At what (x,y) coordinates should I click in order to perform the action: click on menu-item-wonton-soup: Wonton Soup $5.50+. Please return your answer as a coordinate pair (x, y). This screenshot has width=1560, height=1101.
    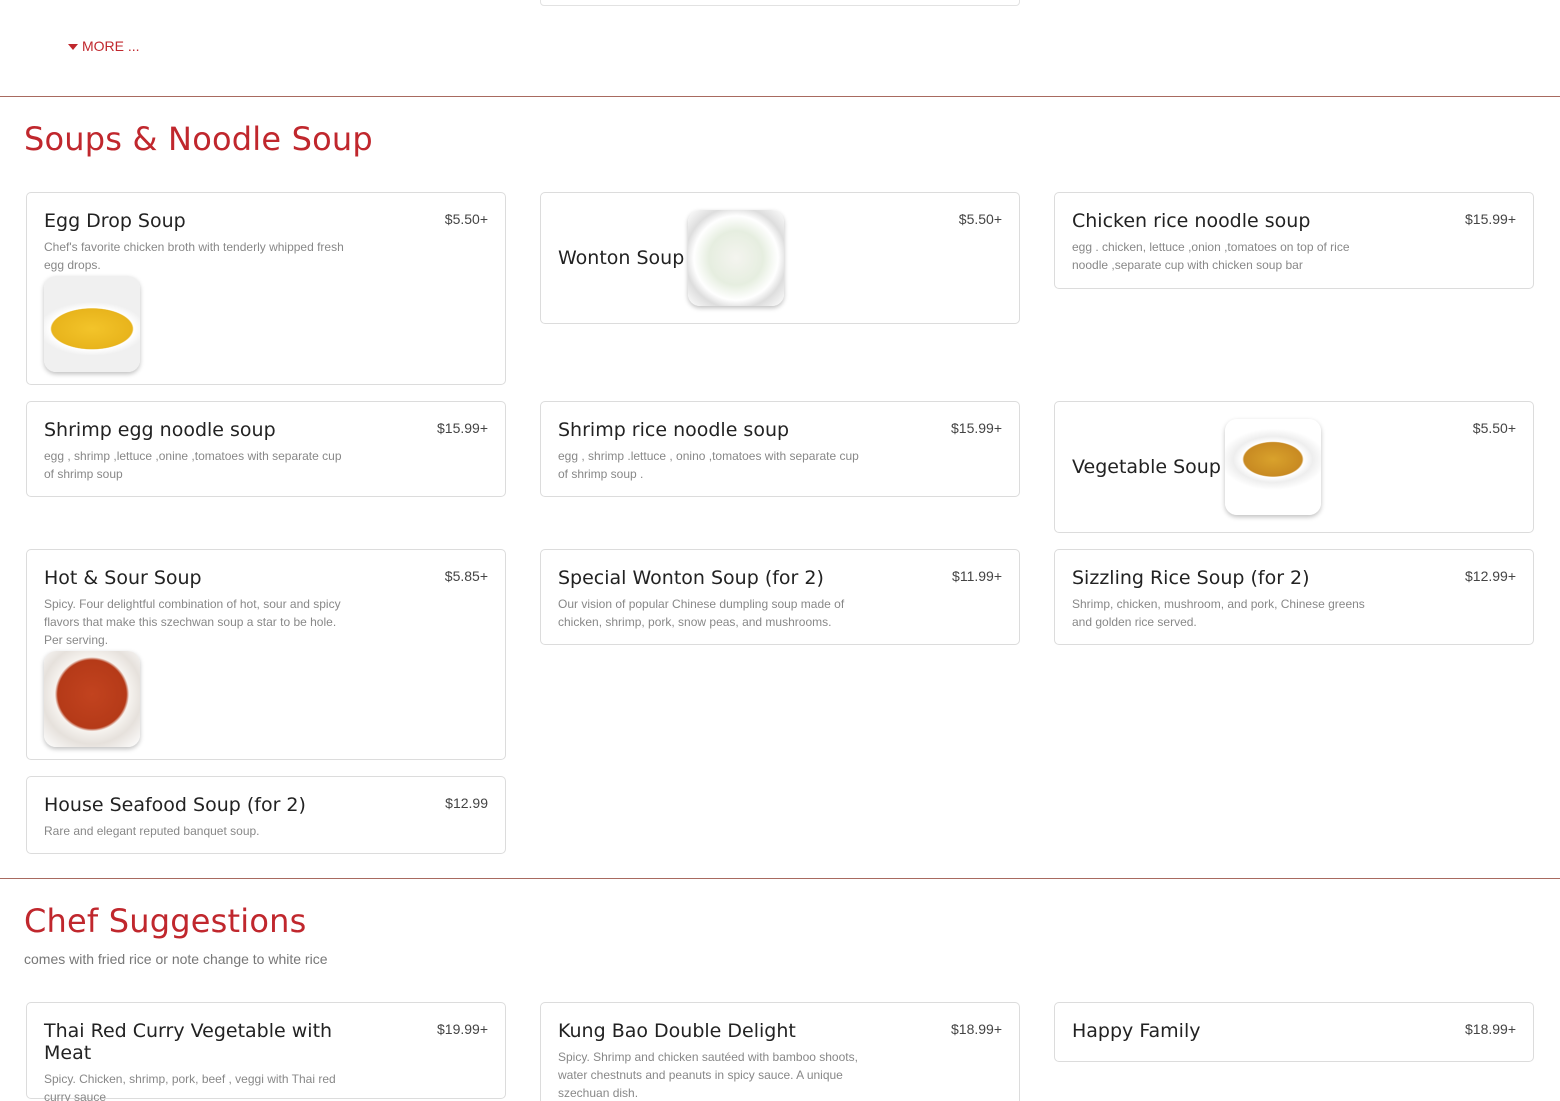
    Looking at the image, I should click on (780, 258).